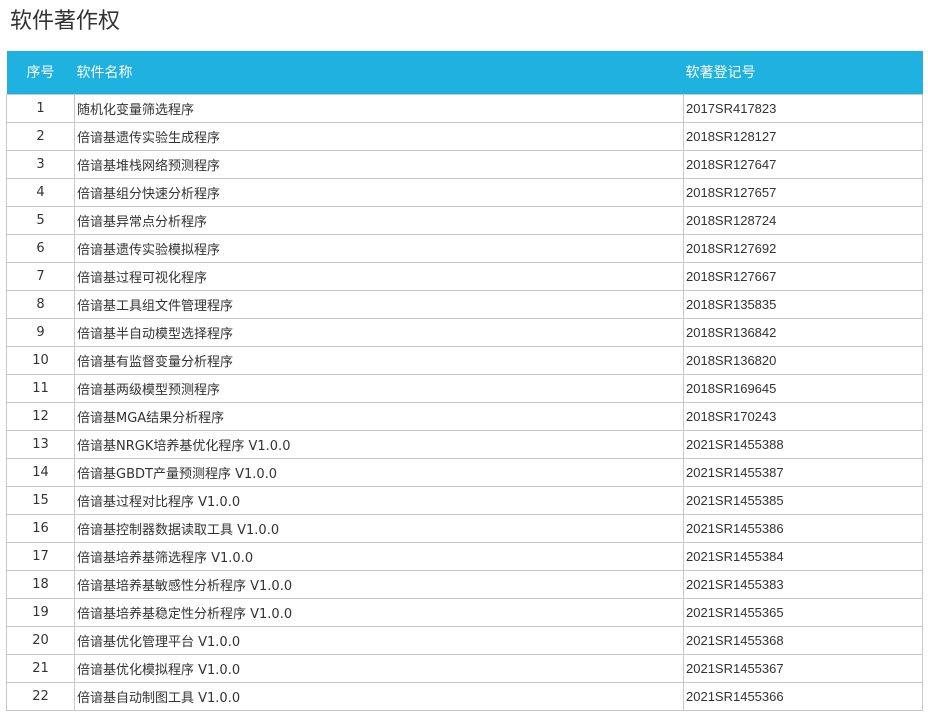 This screenshot has height=715, width=928. I want to click on row-registration-number: 2018SR127647, so click(803, 164).